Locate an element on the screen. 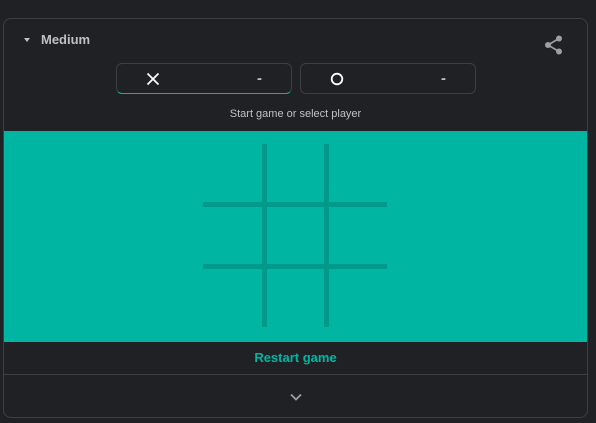 The image size is (596, 423). difficulty-label: Medium is located at coordinates (66, 39).